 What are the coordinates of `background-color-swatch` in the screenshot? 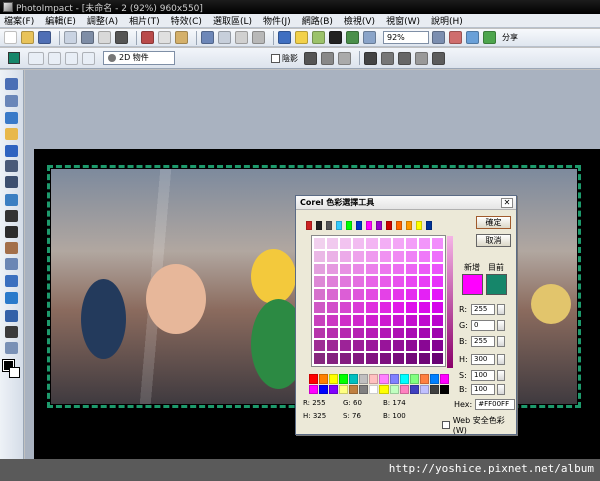 It's located at (14, 372).